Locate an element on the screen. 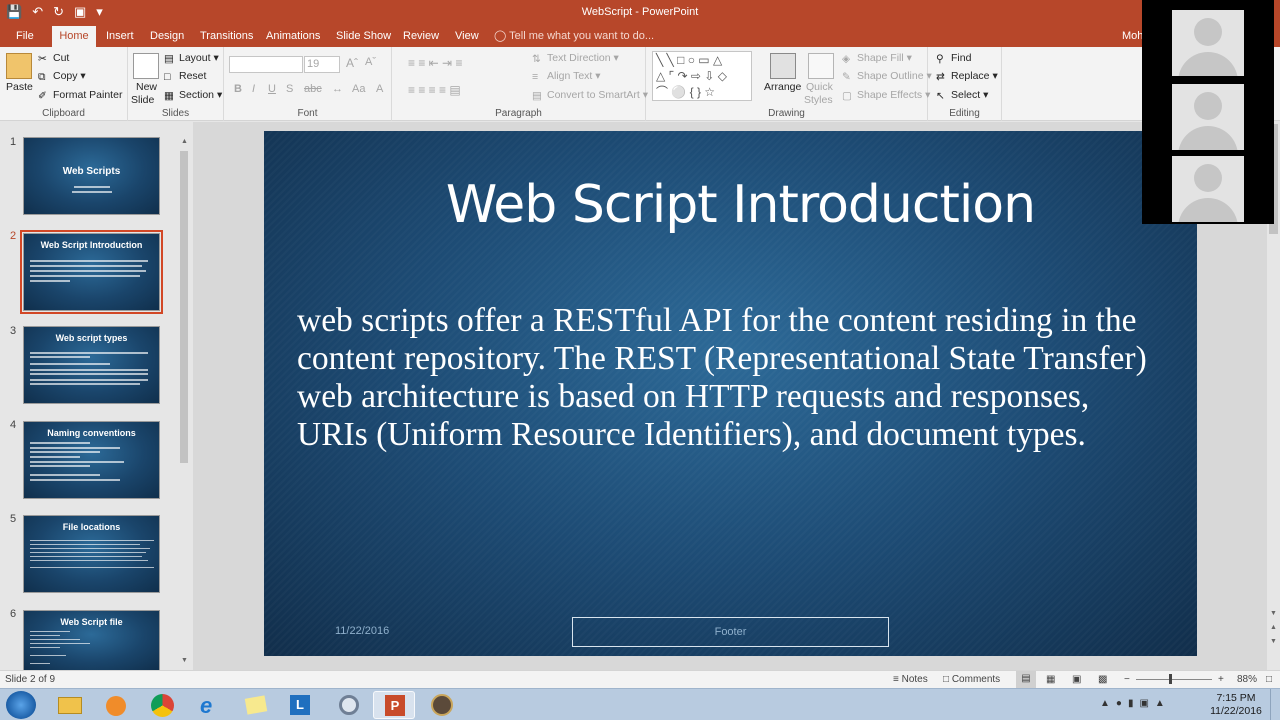  file-explorer-icon is located at coordinates (69, 705).